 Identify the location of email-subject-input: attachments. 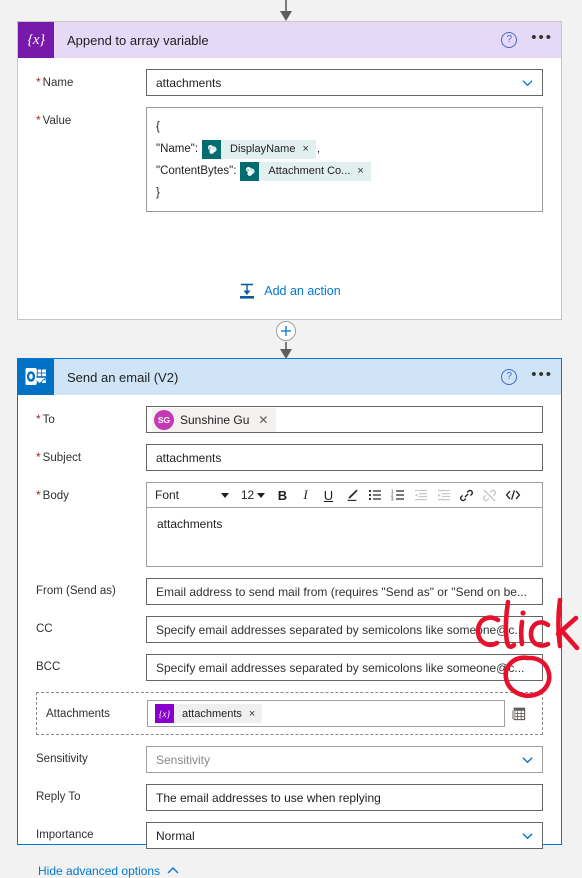
(344, 457).